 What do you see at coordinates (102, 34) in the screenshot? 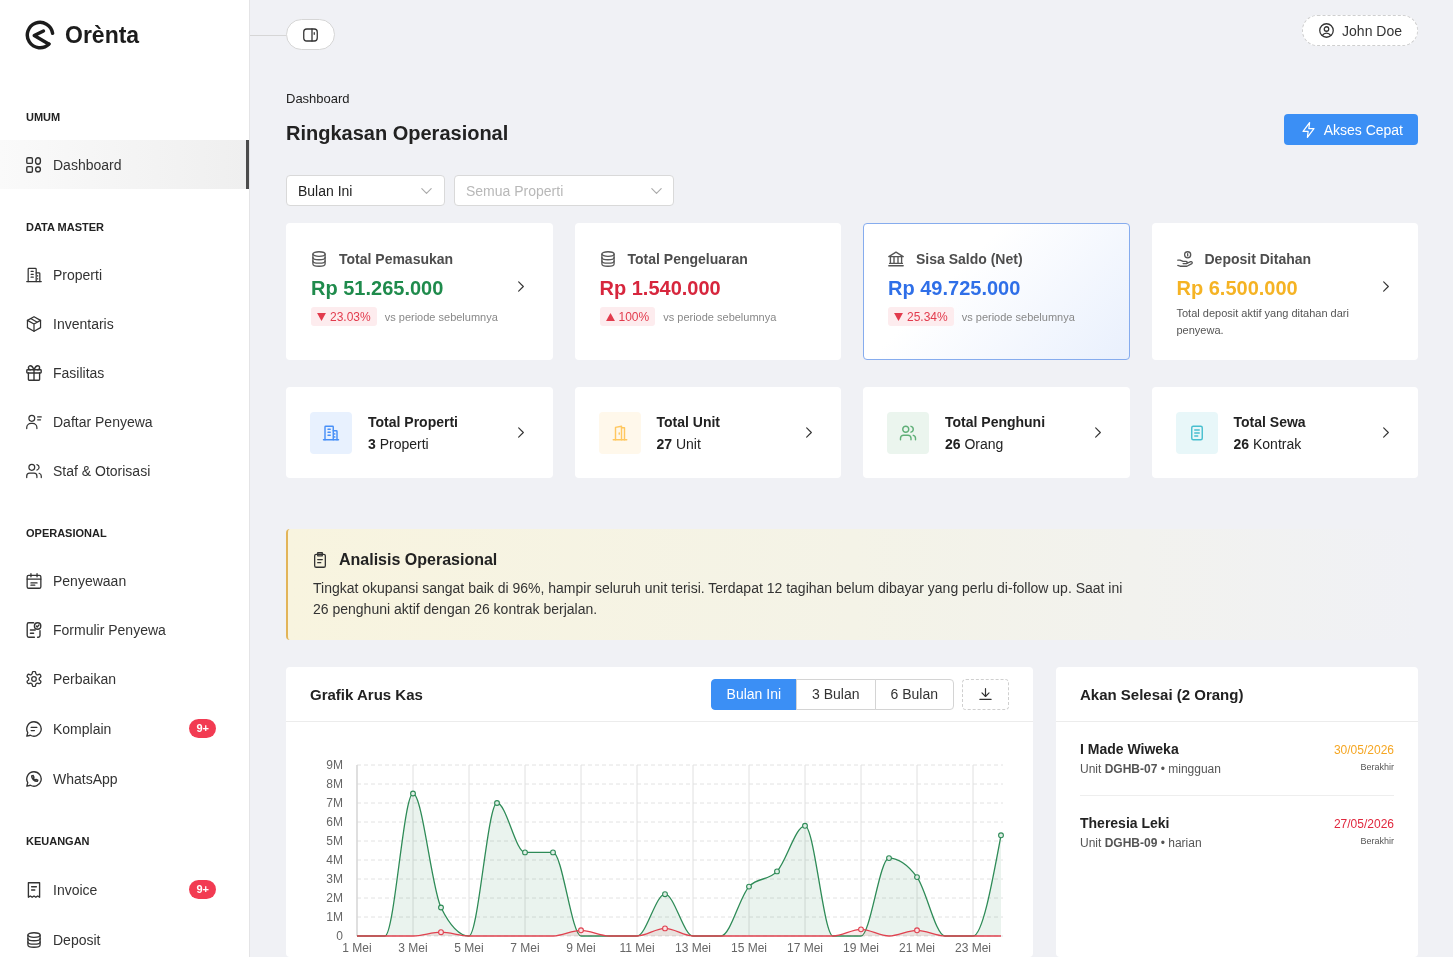
I see `brand-name: Orènta` at bounding box center [102, 34].